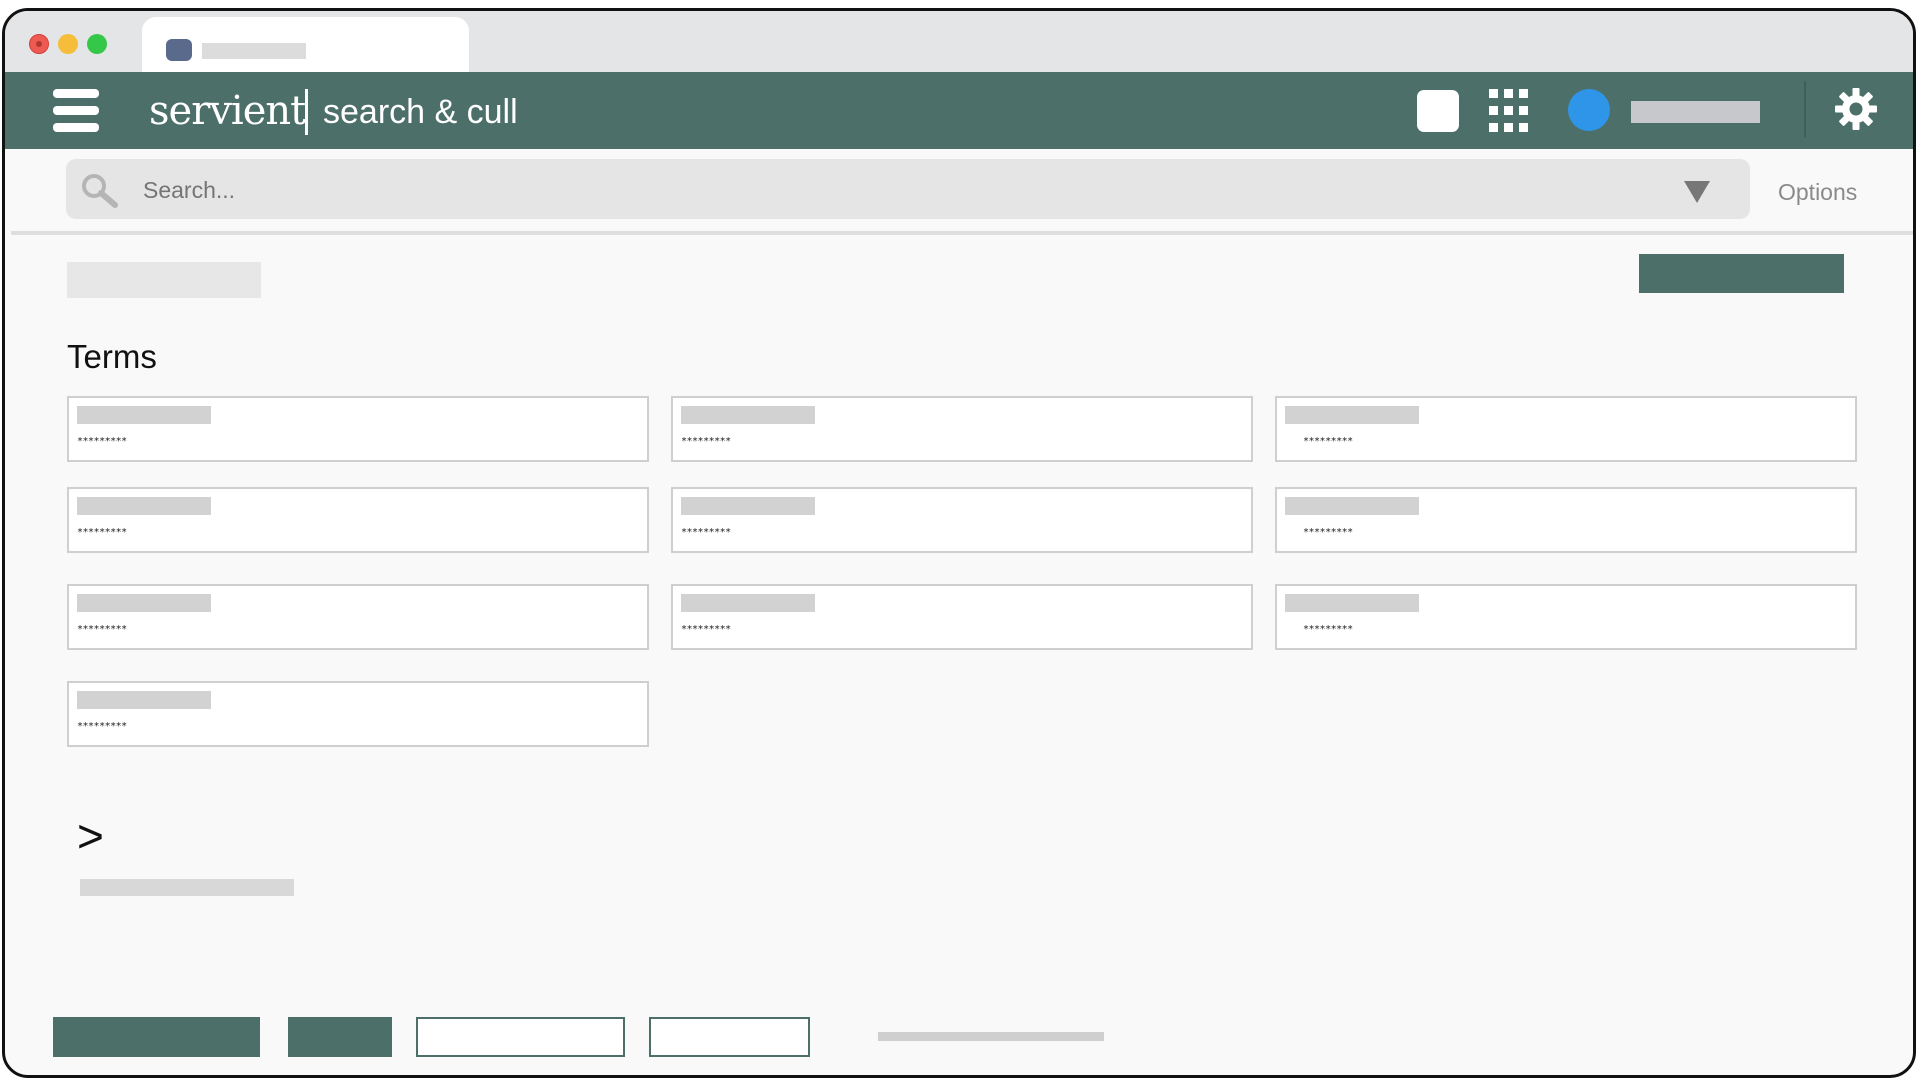 The image size is (1920, 1080). I want to click on browser-tab, so click(305, 46).